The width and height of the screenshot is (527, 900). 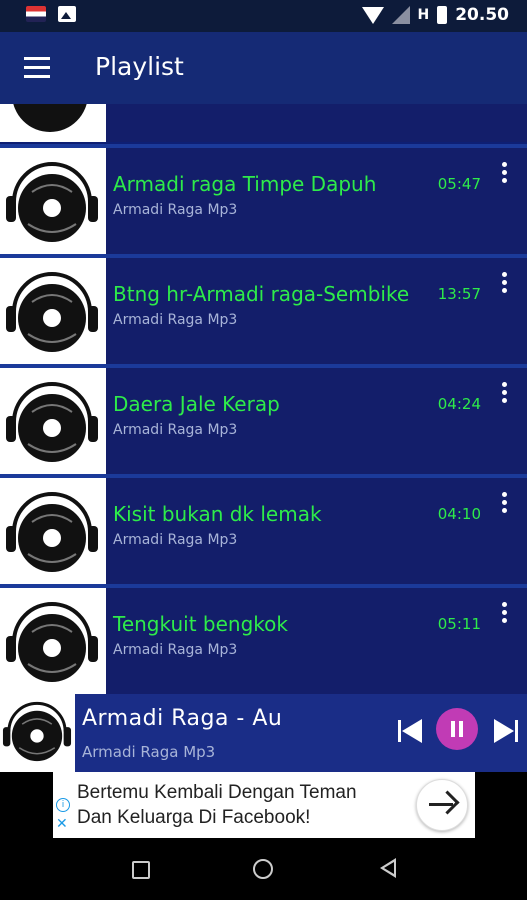 What do you see at coordinates (245, 184) in the screenshot?
I see `song-title: Armadi raga Timpe Dapuh` at bounding box center [245, 184].